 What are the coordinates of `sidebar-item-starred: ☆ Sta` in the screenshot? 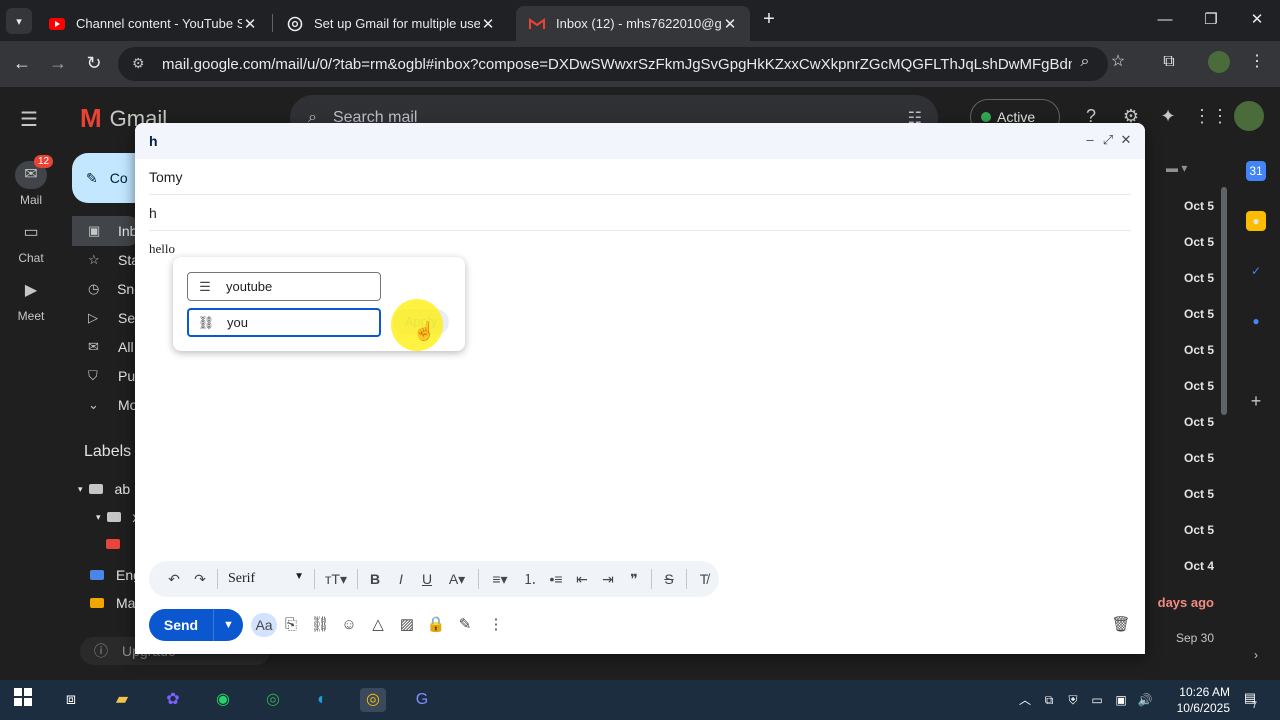 It's located at (107, 260).